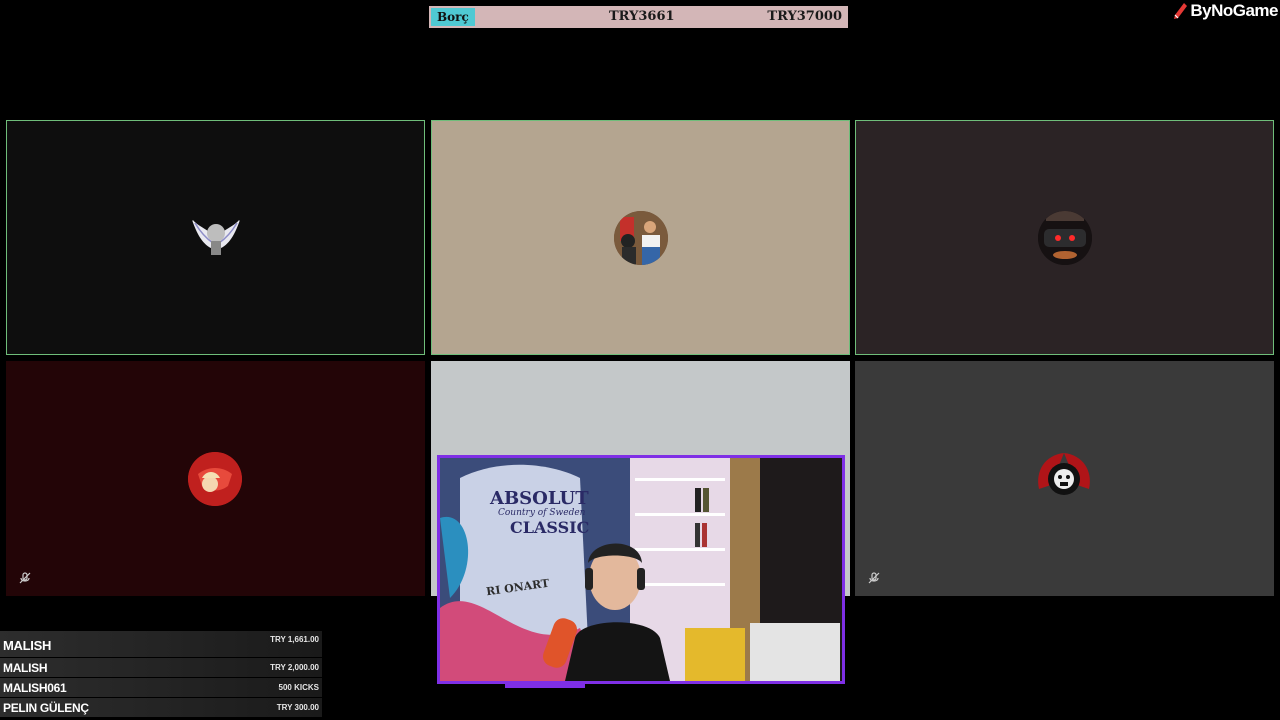 The width and height of the screenshot is (1280, 720). What do you see at coordinates (539, 498) in the screenshot?
I see `poster-line-1: ABSOLUT` at bounding box center [539, 498].